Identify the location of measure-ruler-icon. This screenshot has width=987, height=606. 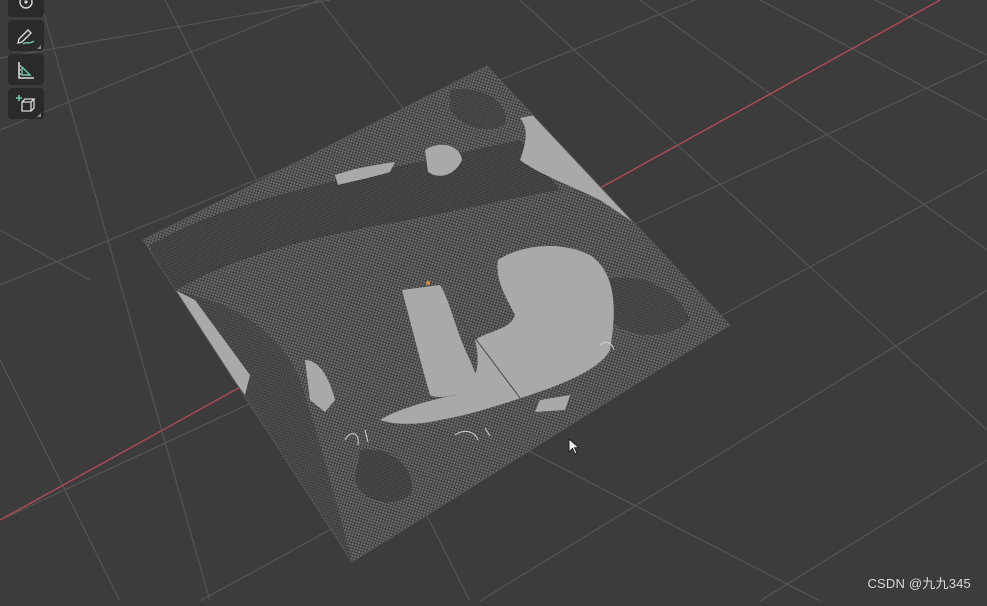
(26, 70).